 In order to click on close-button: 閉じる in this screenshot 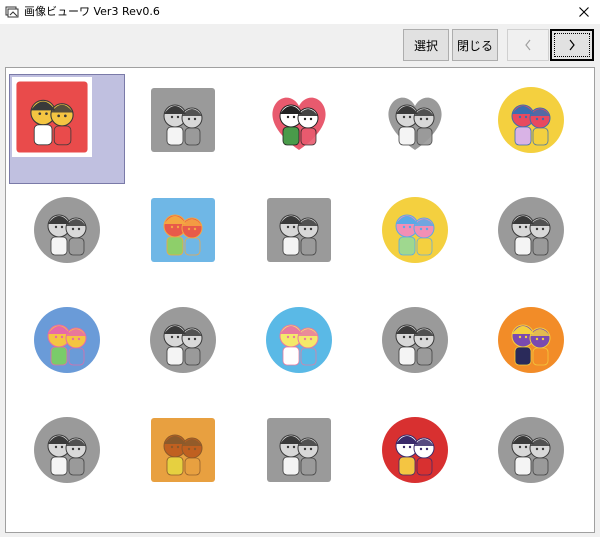, I will do `click(475, 45)`.